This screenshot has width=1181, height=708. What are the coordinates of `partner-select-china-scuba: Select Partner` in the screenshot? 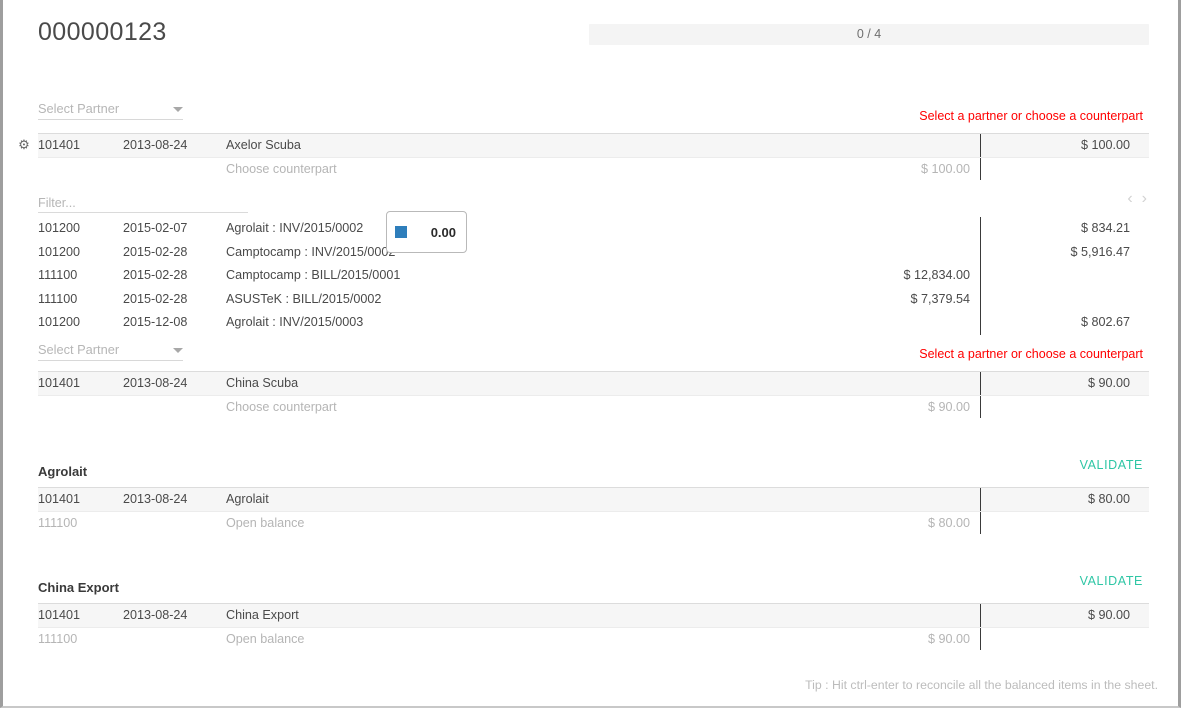 It's located at (110, 351).